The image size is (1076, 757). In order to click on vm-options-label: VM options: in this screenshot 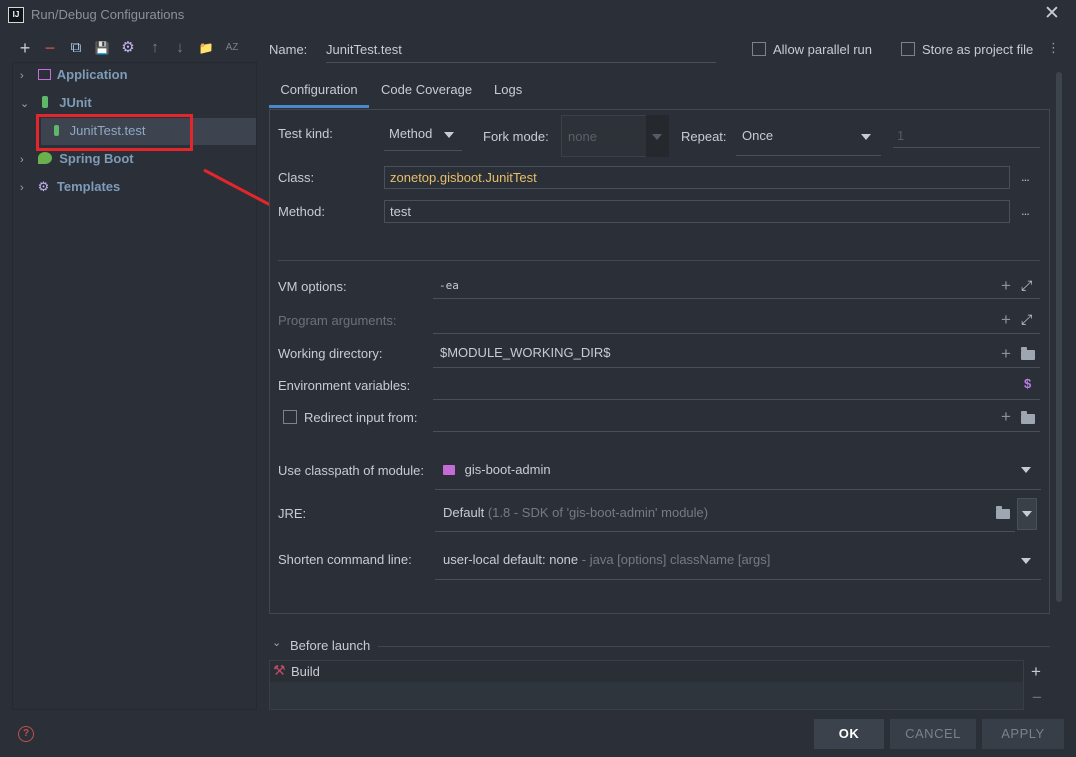, I will do `click(312, 286)`.